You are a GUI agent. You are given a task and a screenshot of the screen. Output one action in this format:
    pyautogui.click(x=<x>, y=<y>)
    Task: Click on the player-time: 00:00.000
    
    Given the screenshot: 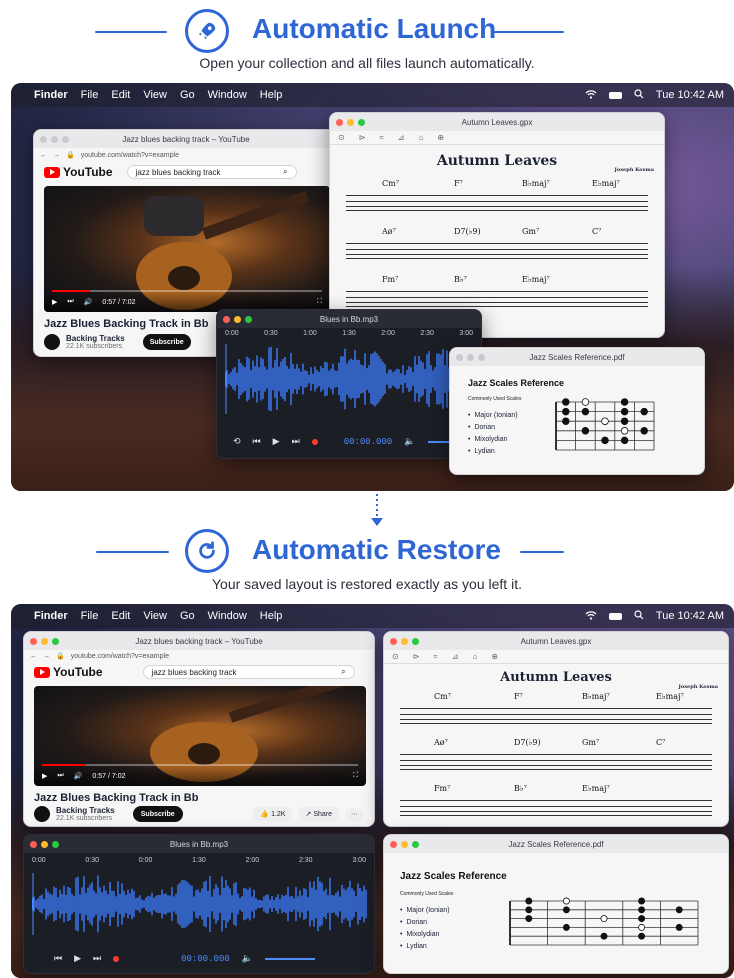 What is the action you would take?
    pyautogui.click(x=368, y=441)
    